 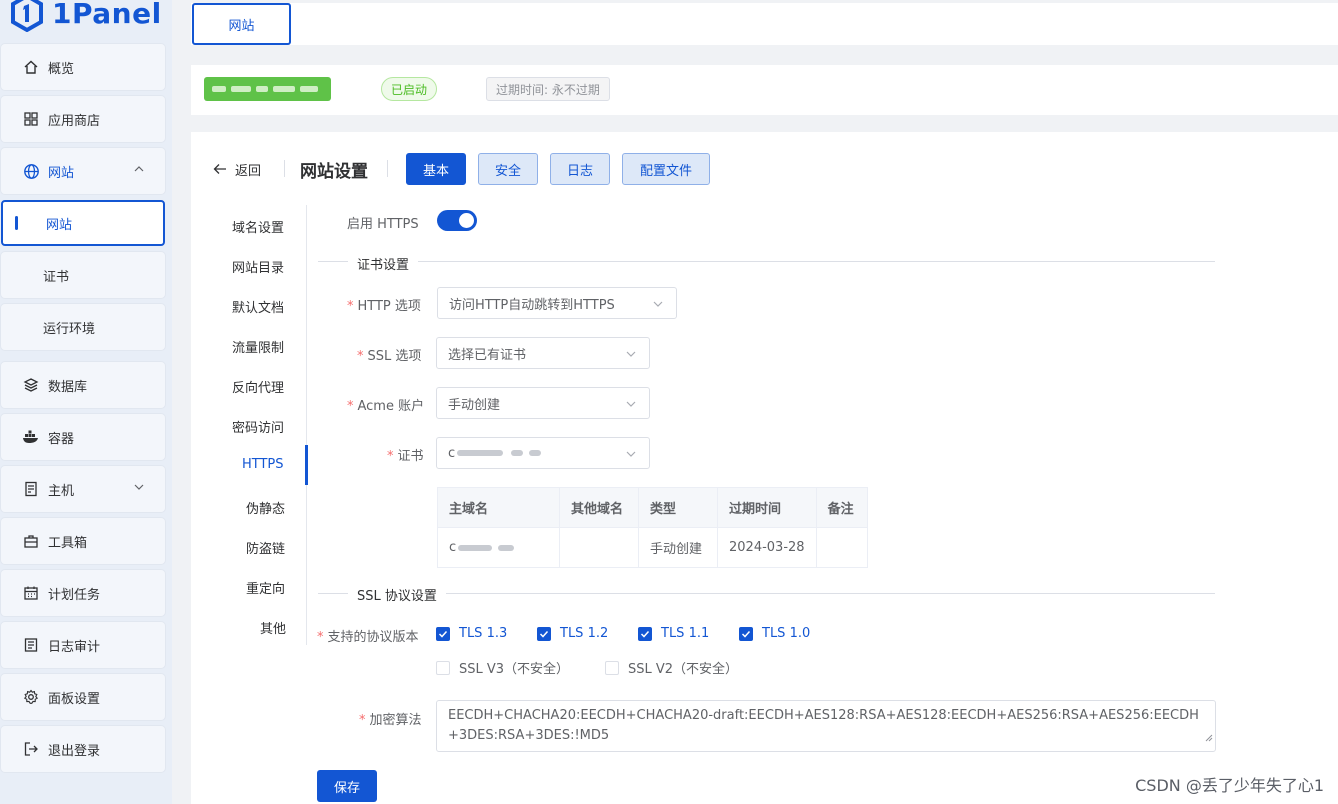 I want to click on cipher-label: * 加密算法, so click(x=390, y=720).